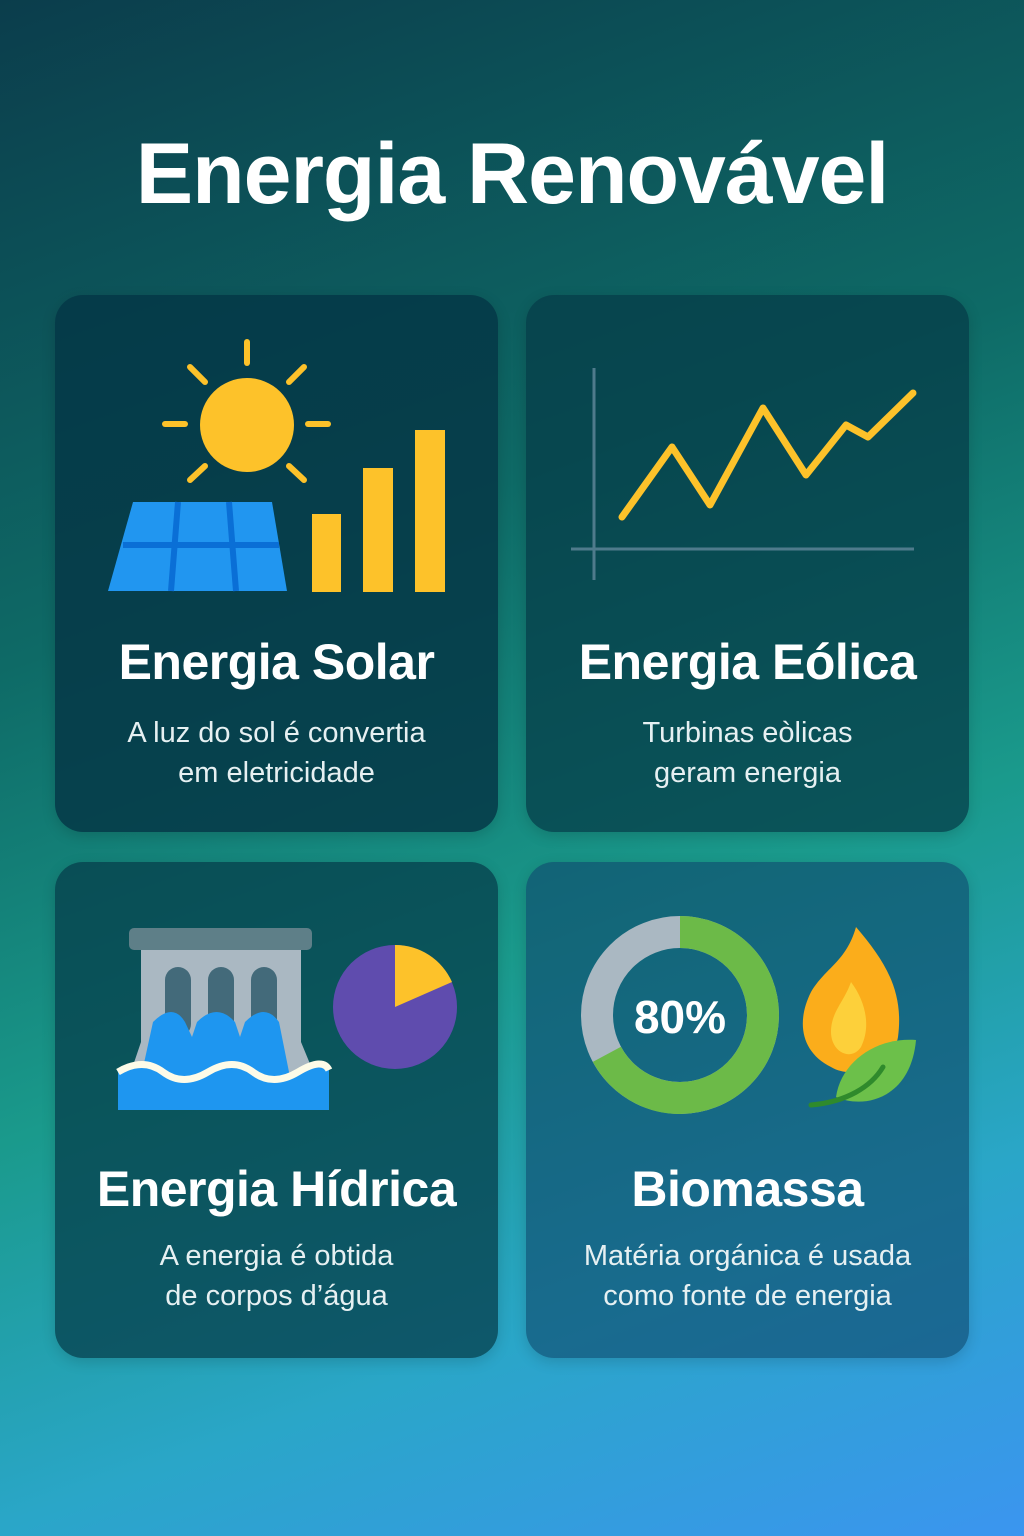  What do you see at coordinates (512, 174) in the screenshot?
I see `page-title: Energia Renovável` at bounding box center [512, 174].